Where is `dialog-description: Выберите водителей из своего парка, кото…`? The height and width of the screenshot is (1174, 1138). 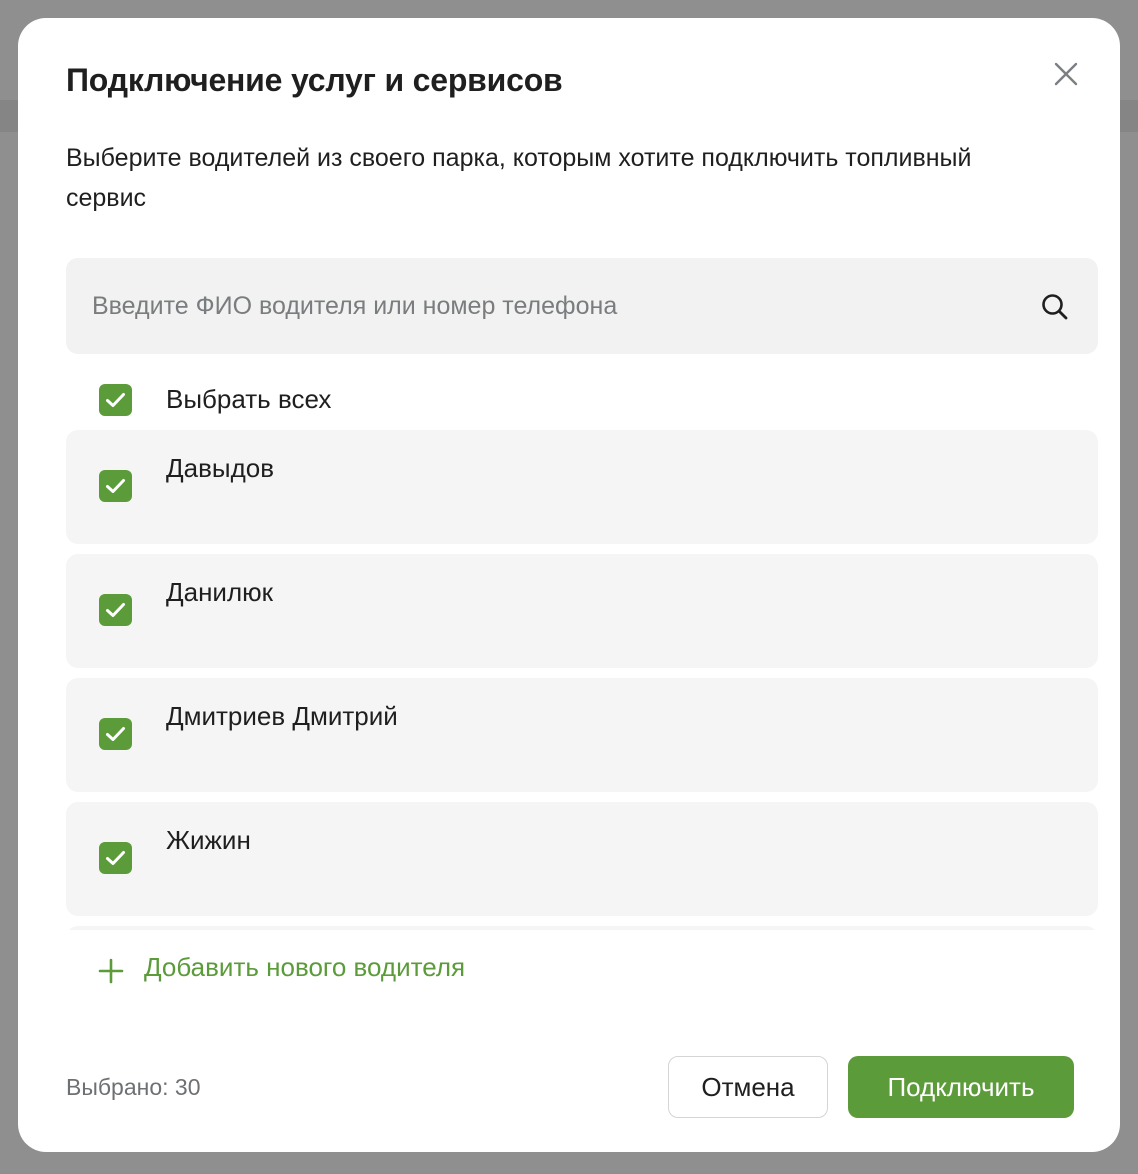 dialog-description: Выберите водителей из своего парка, кото… is located at coordinates (519, 178).